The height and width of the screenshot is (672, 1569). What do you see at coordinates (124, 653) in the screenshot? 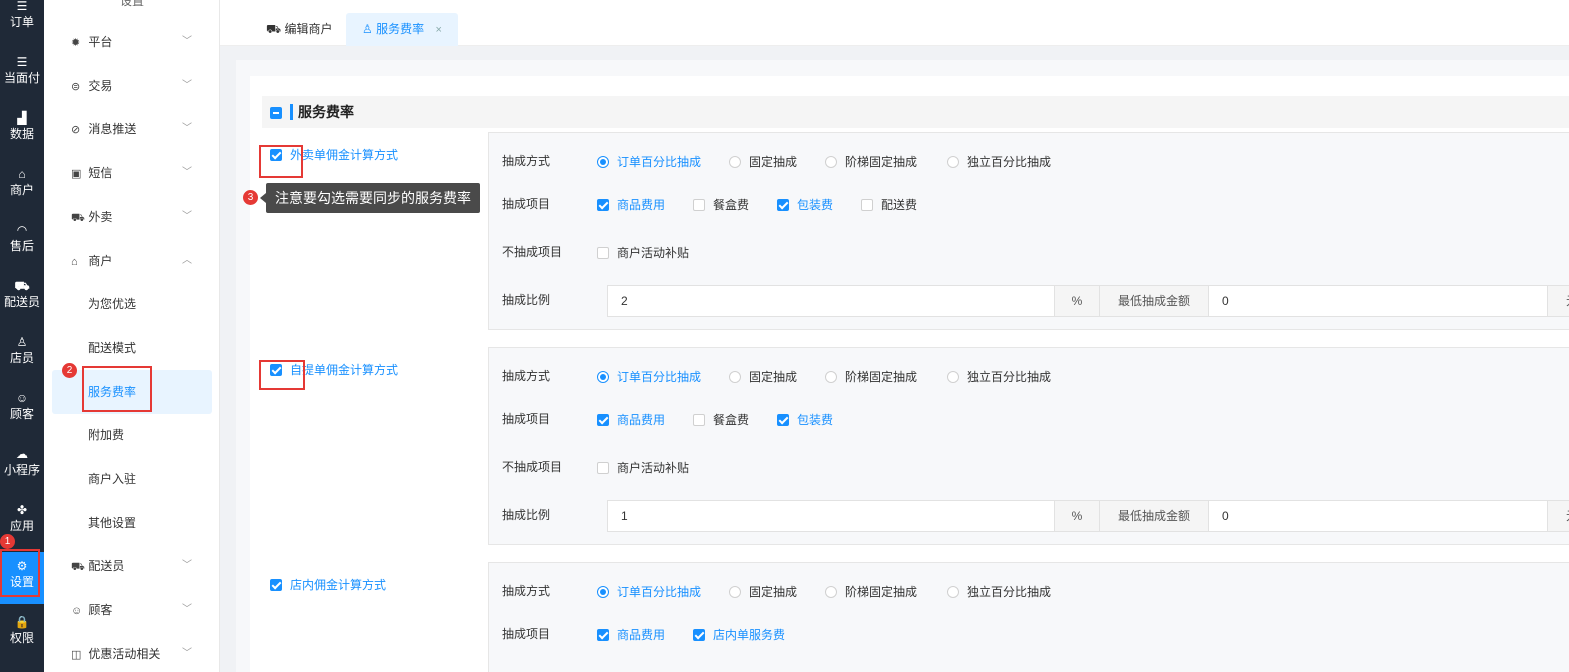
I see `menu-item-label: 优惠活动相关` at bounding box center [124, 653].